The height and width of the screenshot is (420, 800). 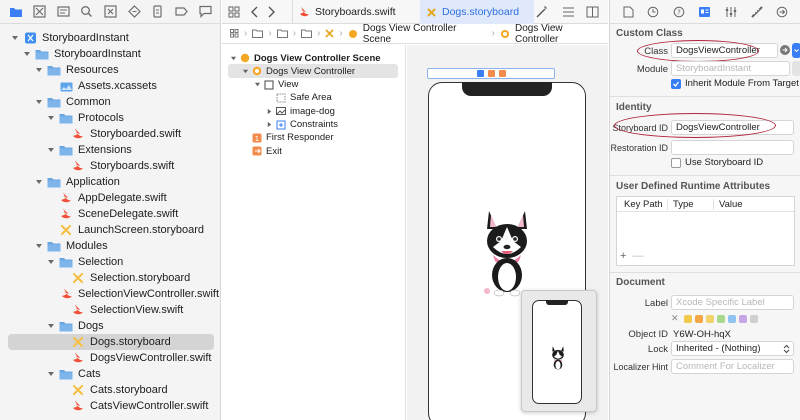 I want to click on breakpoint-icon, so click(x=181, y=12).